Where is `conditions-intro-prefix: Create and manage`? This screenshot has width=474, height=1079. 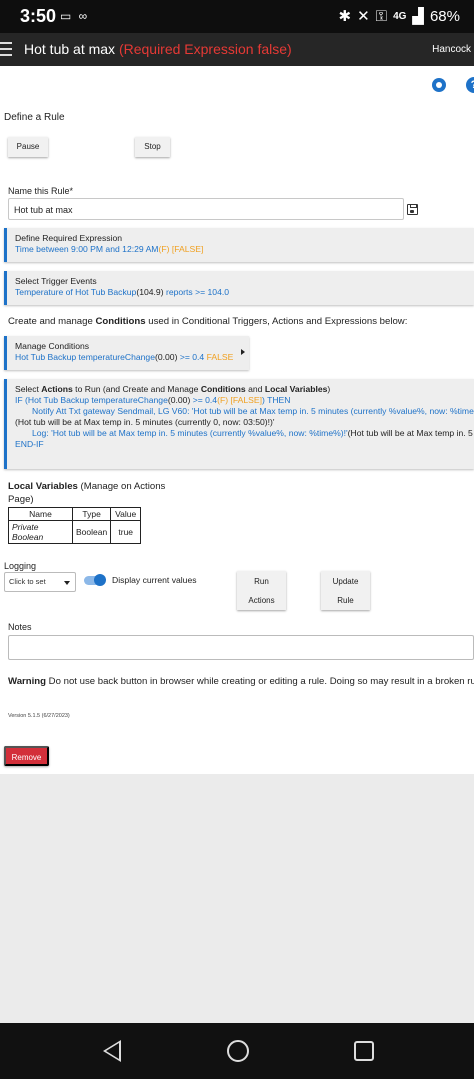 conditions-intro-prefix: Create and manage is located at coordinates (52, 321).